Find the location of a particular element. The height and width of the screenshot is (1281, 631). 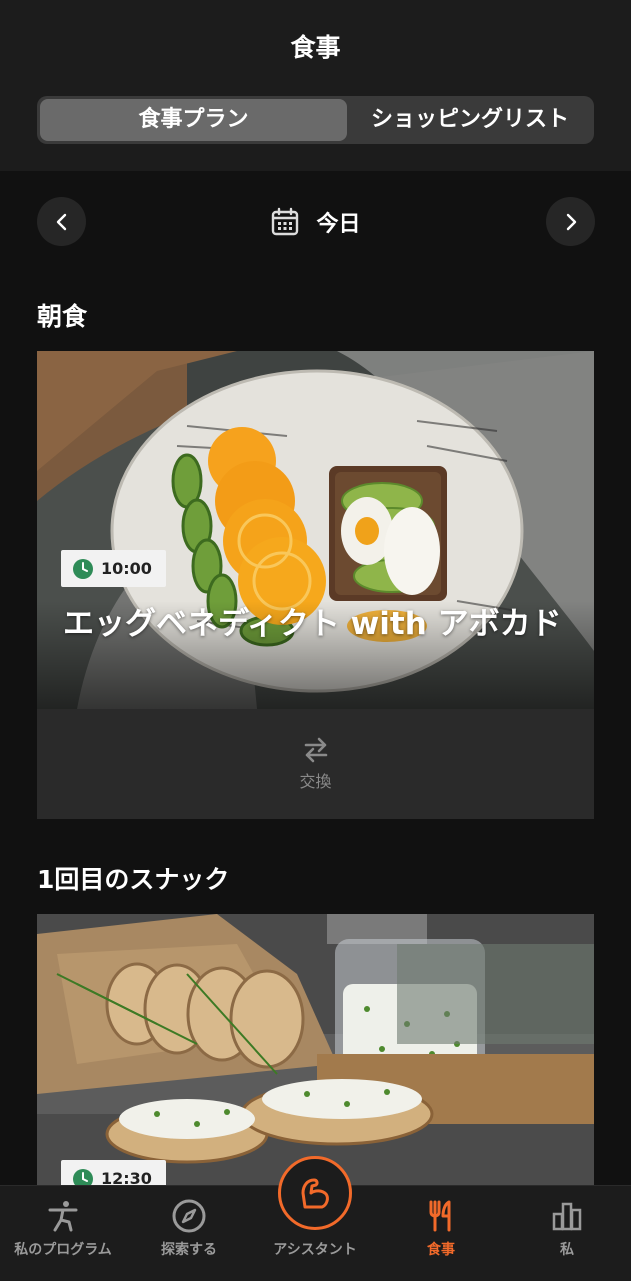

chevron-right-icon is located at coordinates (571, 221).